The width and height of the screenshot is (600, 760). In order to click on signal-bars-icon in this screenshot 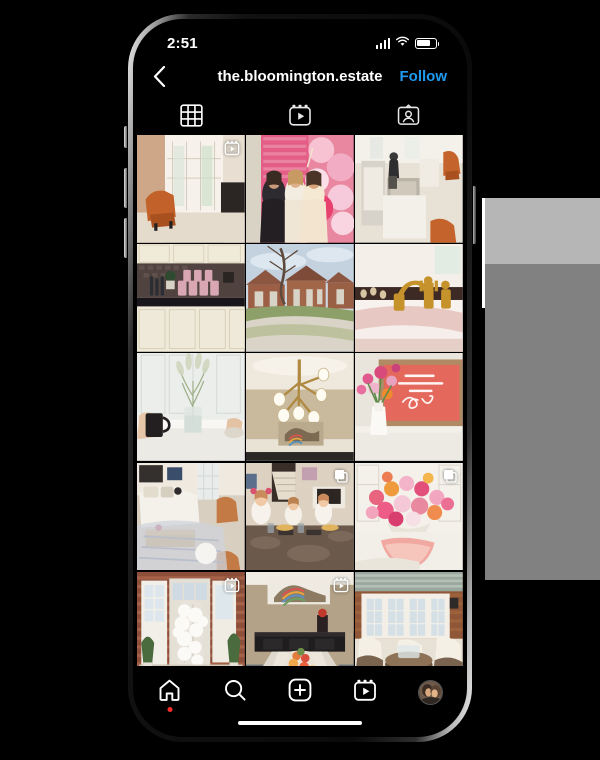, I will do `click(382, 43)`.